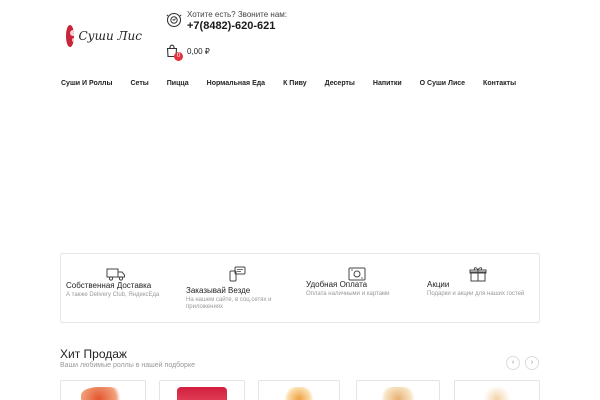 This screenshot has width=600, height=400. Describe the element at coordinates (237, 274) in the screenshot. I see `order-anywhere-icon` at that location.